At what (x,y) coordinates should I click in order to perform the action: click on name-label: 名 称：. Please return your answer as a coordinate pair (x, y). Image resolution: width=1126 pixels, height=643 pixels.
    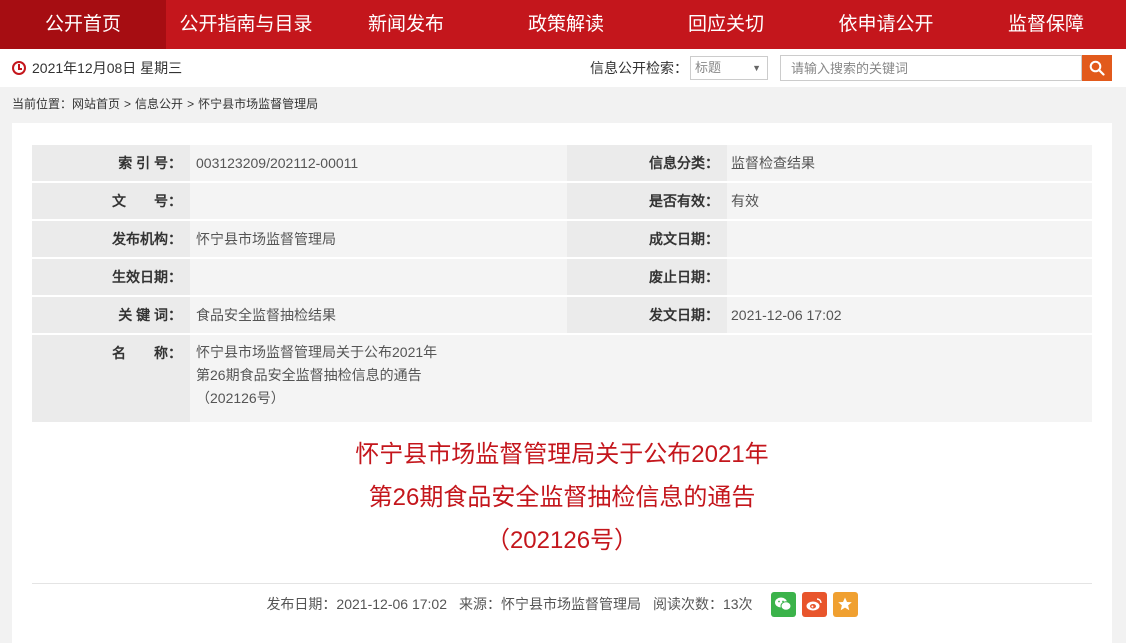
    Looking at the image, I should click on (111, 378).